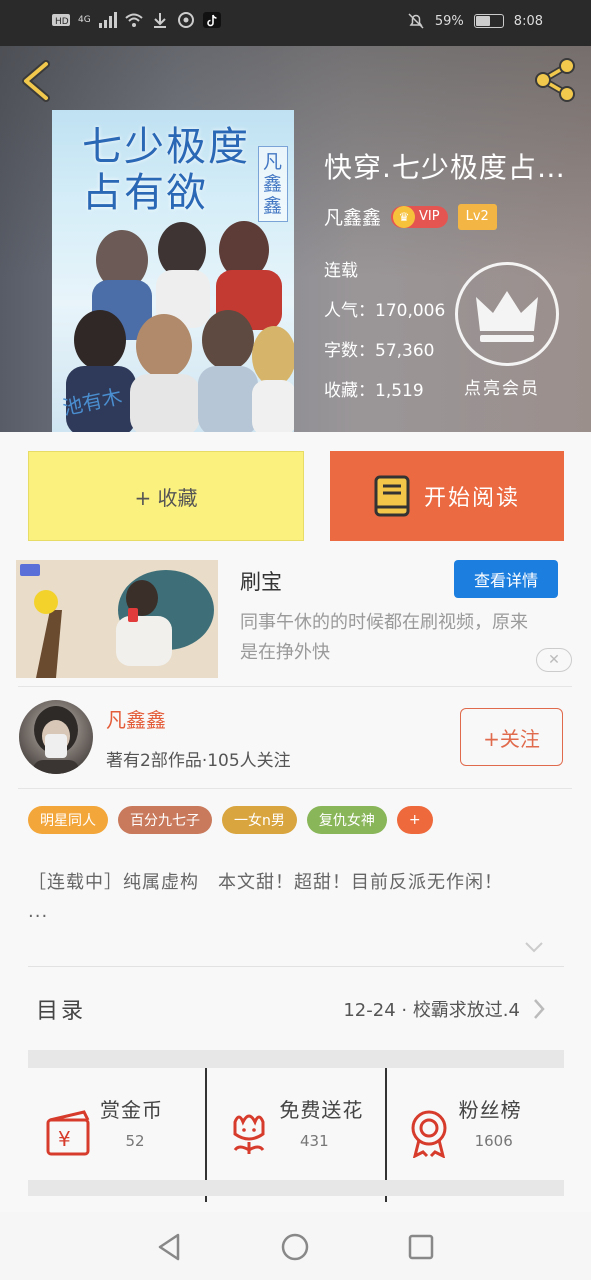  What do you see at coordinates (349, 311) in the screenshot?
I see `popularity-label: 人气：` at bounding box center [349, 311].